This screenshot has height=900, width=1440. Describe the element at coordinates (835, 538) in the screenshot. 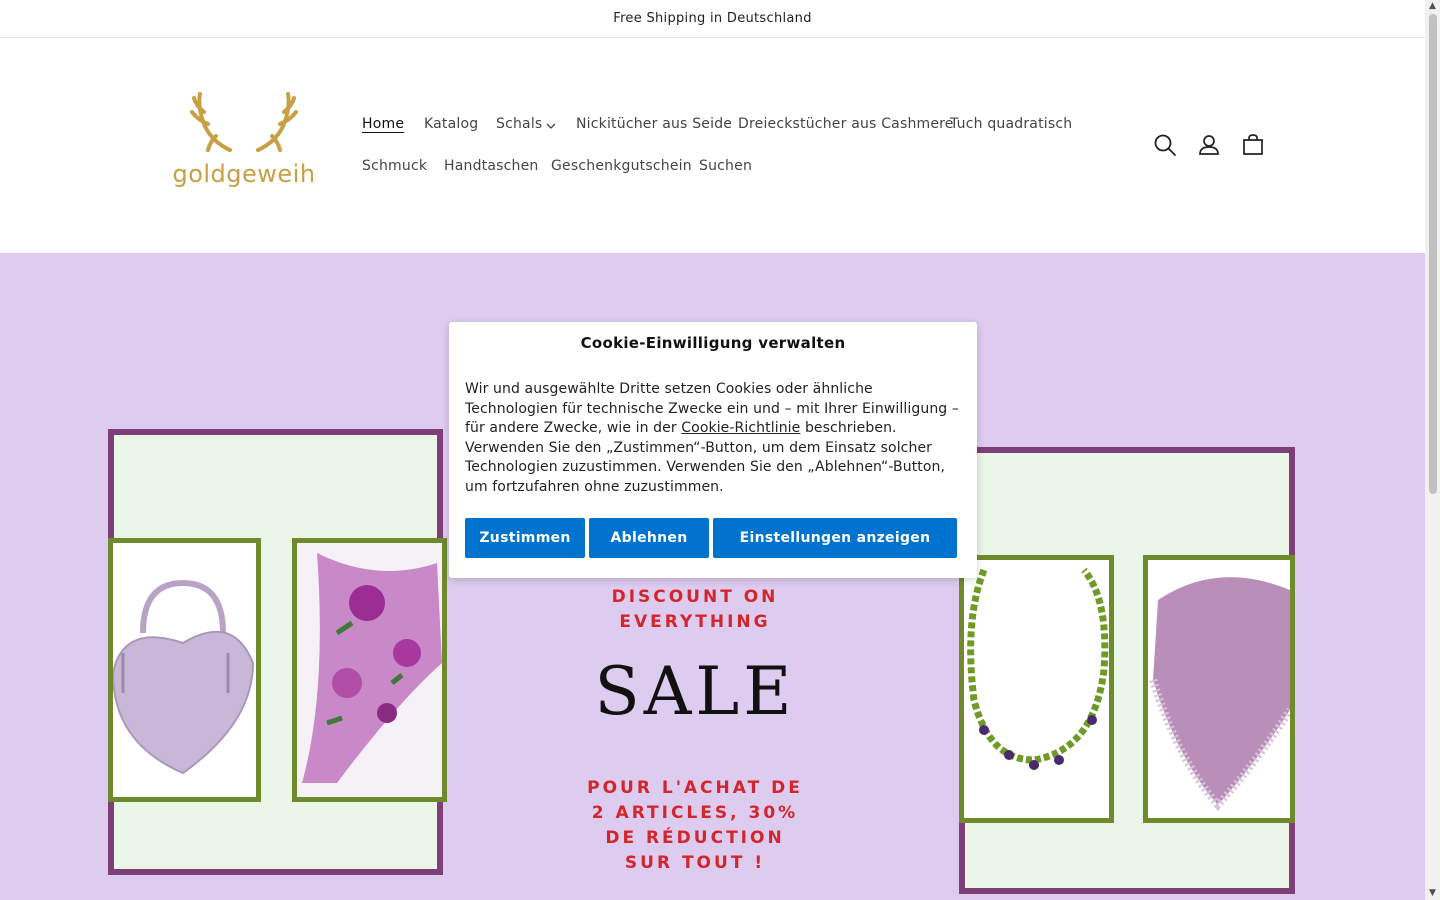

I see `show-settings-button: Einstellungen anzeigen` at that location.